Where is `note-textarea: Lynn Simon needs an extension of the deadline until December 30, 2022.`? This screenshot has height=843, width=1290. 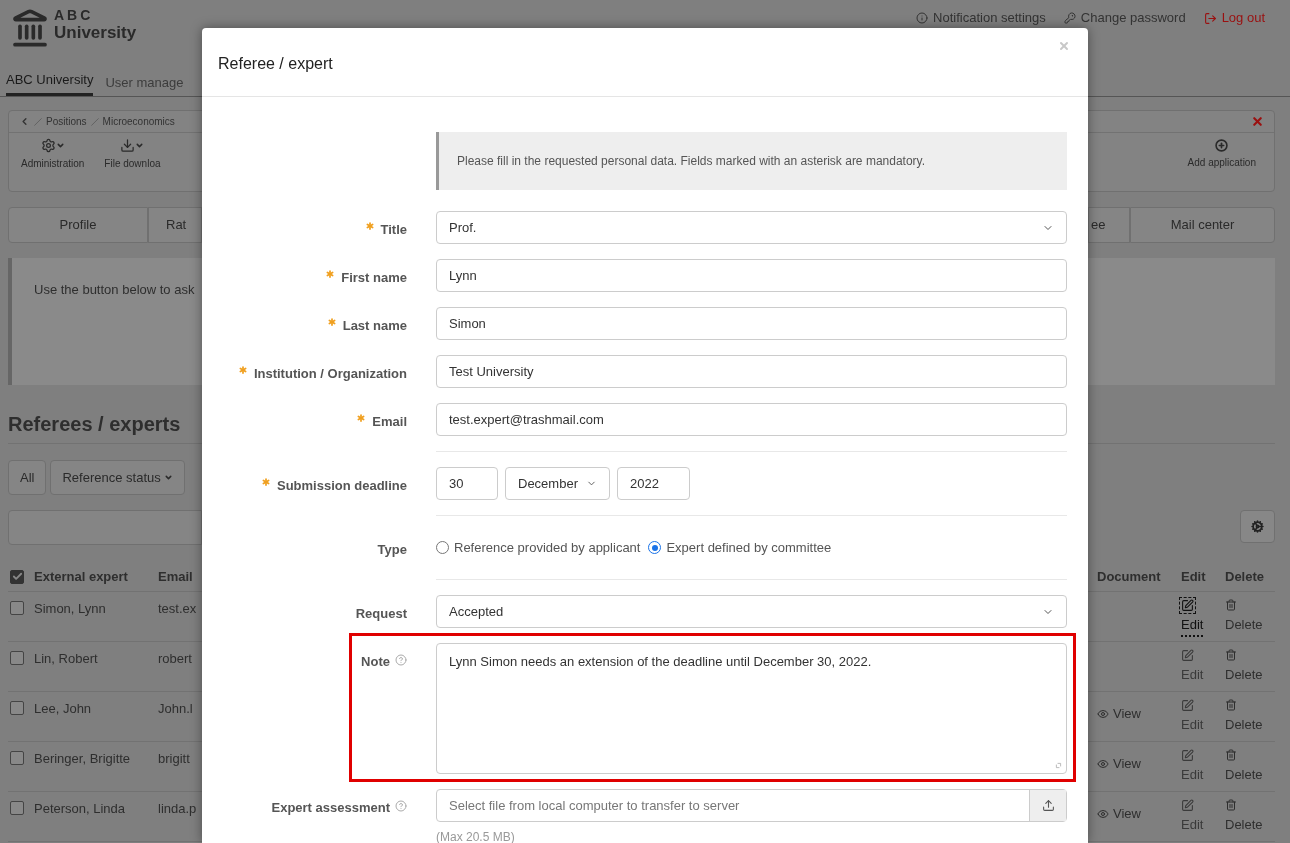 note-textarea: Lynn Simon needs an extension of the deadline until December 30, 2022. is located at coordinates (751, 708).